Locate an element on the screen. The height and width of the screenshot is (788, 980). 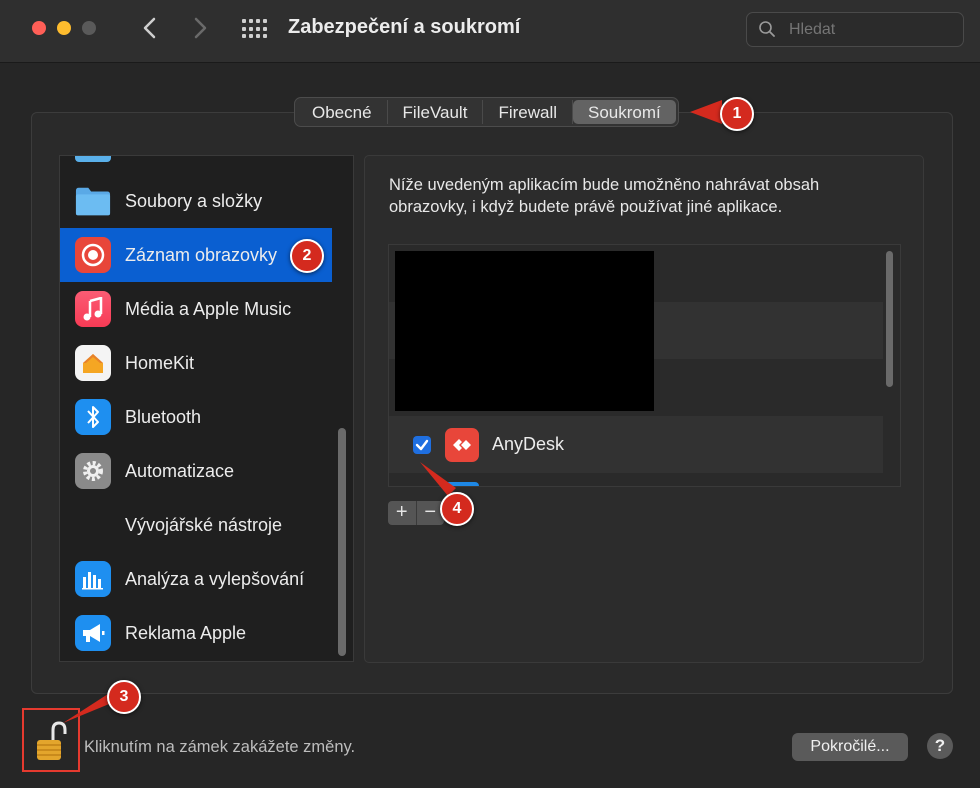
close-button is located at coordinates (39, 28).